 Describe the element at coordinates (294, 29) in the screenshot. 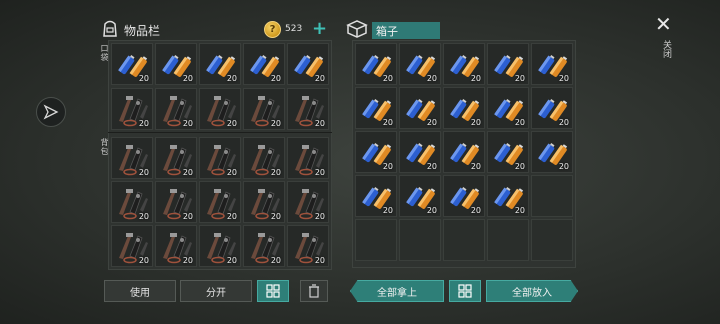

I see `coin-count: 523` at that location.